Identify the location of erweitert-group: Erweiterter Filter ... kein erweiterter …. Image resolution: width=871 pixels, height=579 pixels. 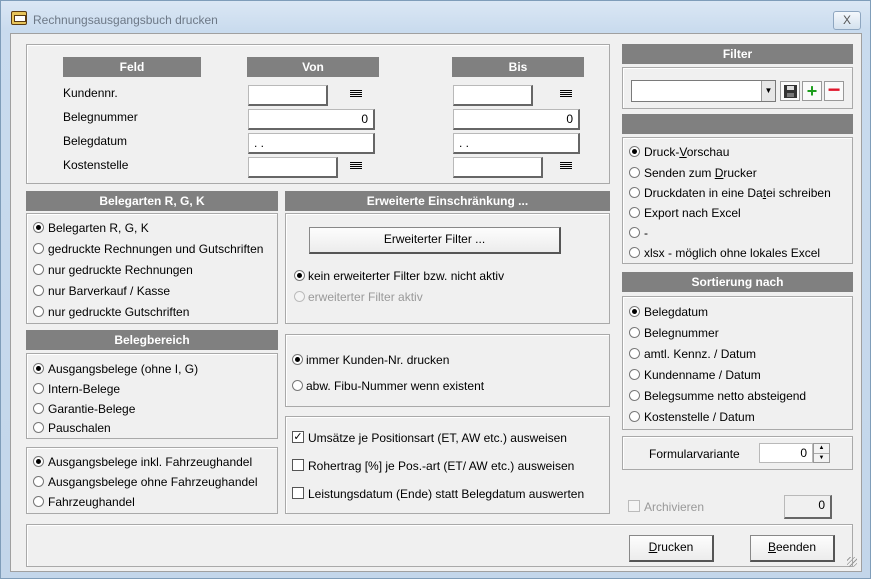
(447, 268).